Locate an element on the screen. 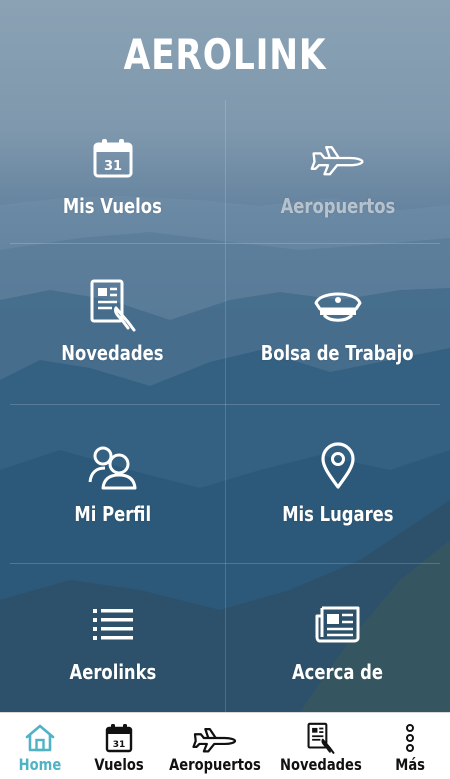 This screenshot has width=450, height=779. tab-aeropuertos: Aeropuertos is located at coordinates (215, 746).